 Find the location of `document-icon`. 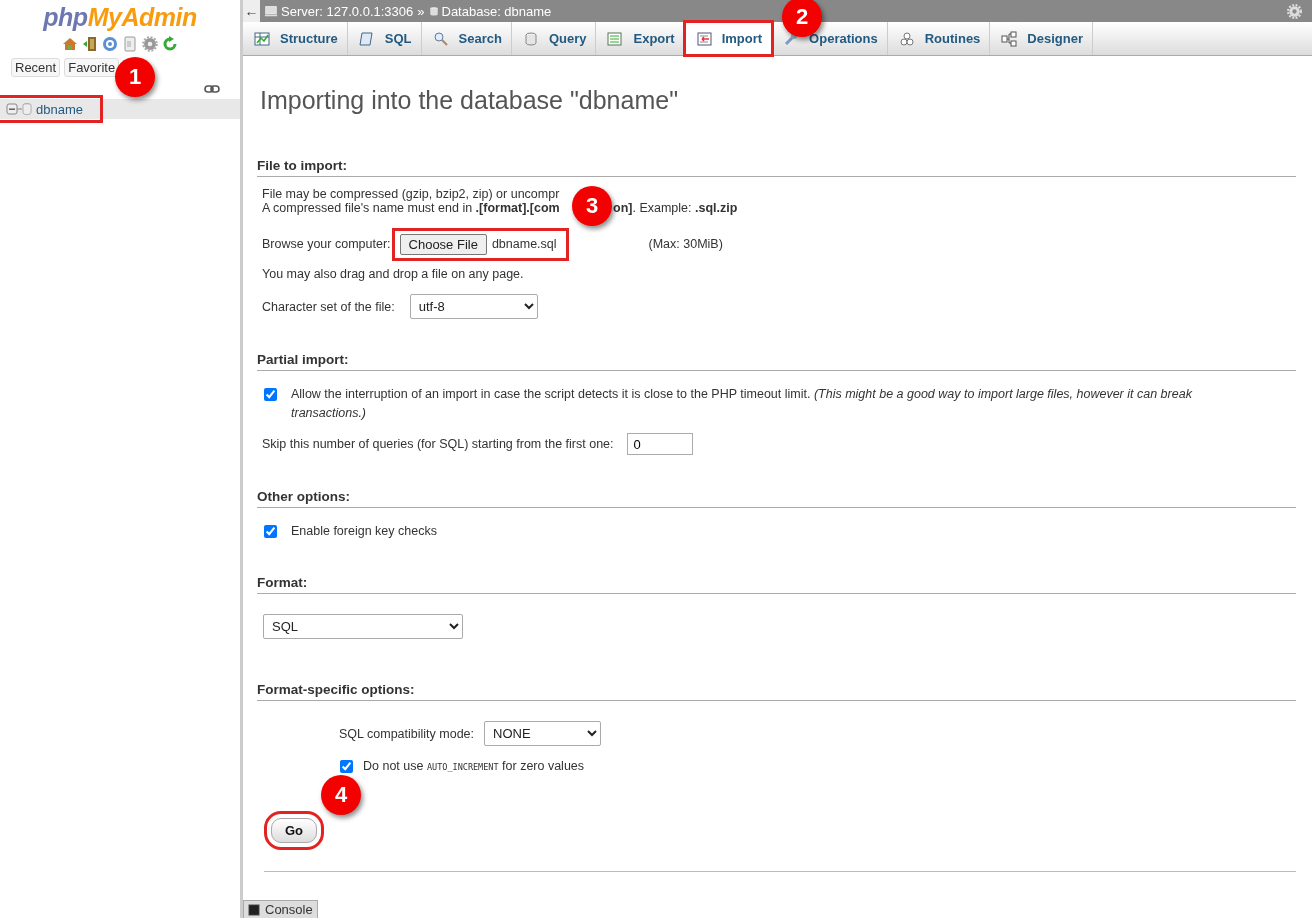

document-icon is located at coordinates (130, 44).